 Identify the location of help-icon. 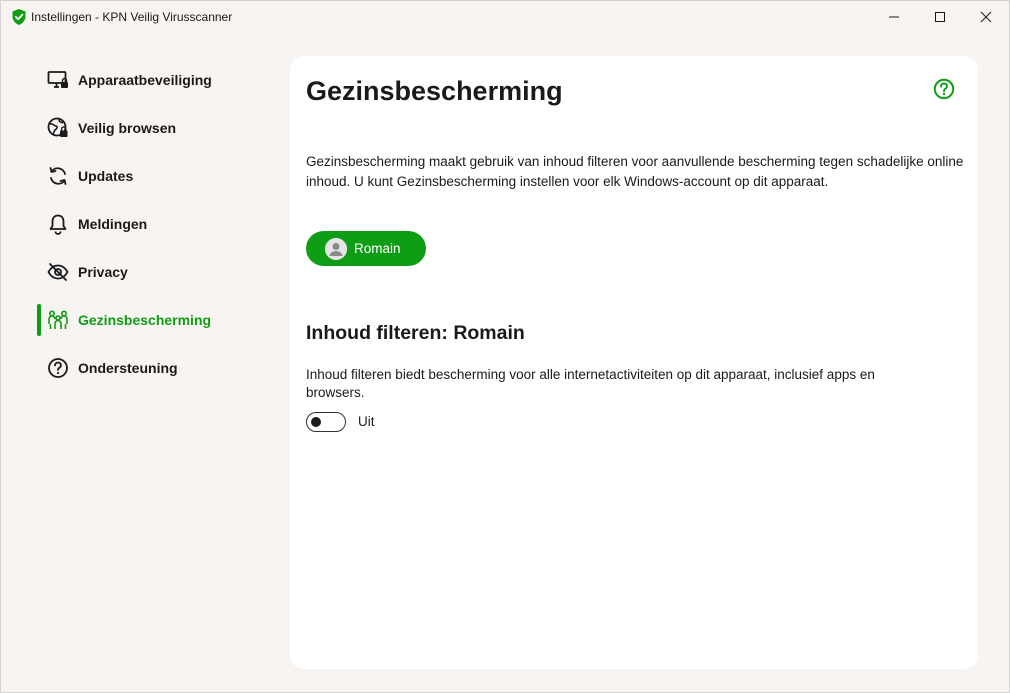
(944, 89).